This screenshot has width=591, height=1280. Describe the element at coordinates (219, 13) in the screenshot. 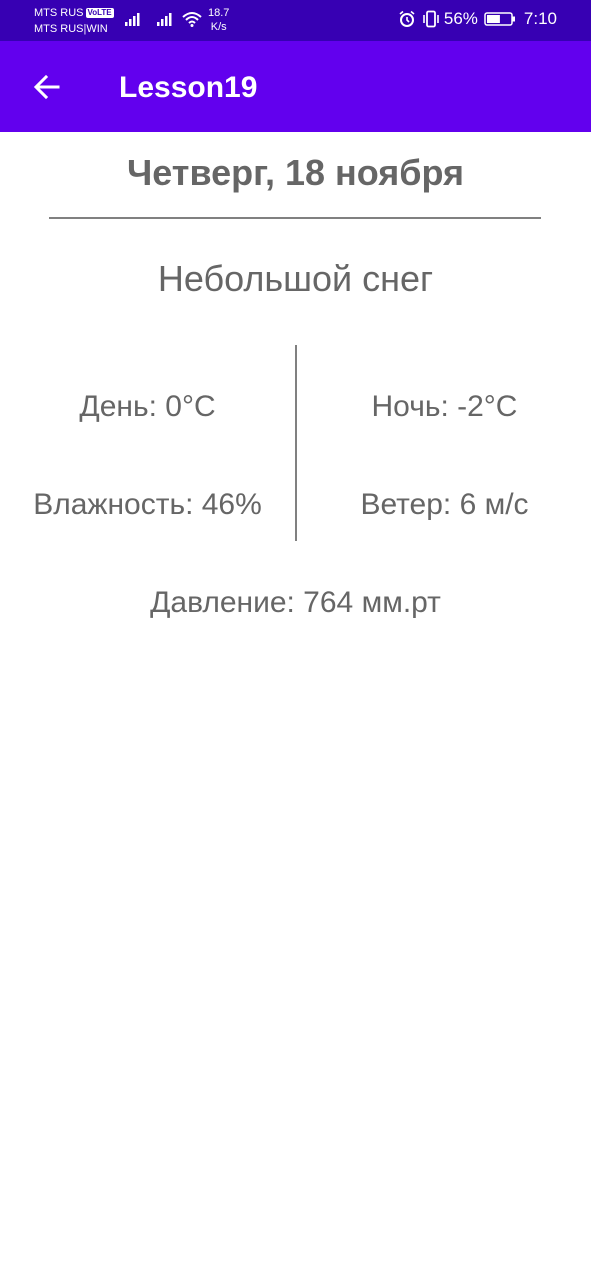

I see `speed-value: 18.7` at that location.